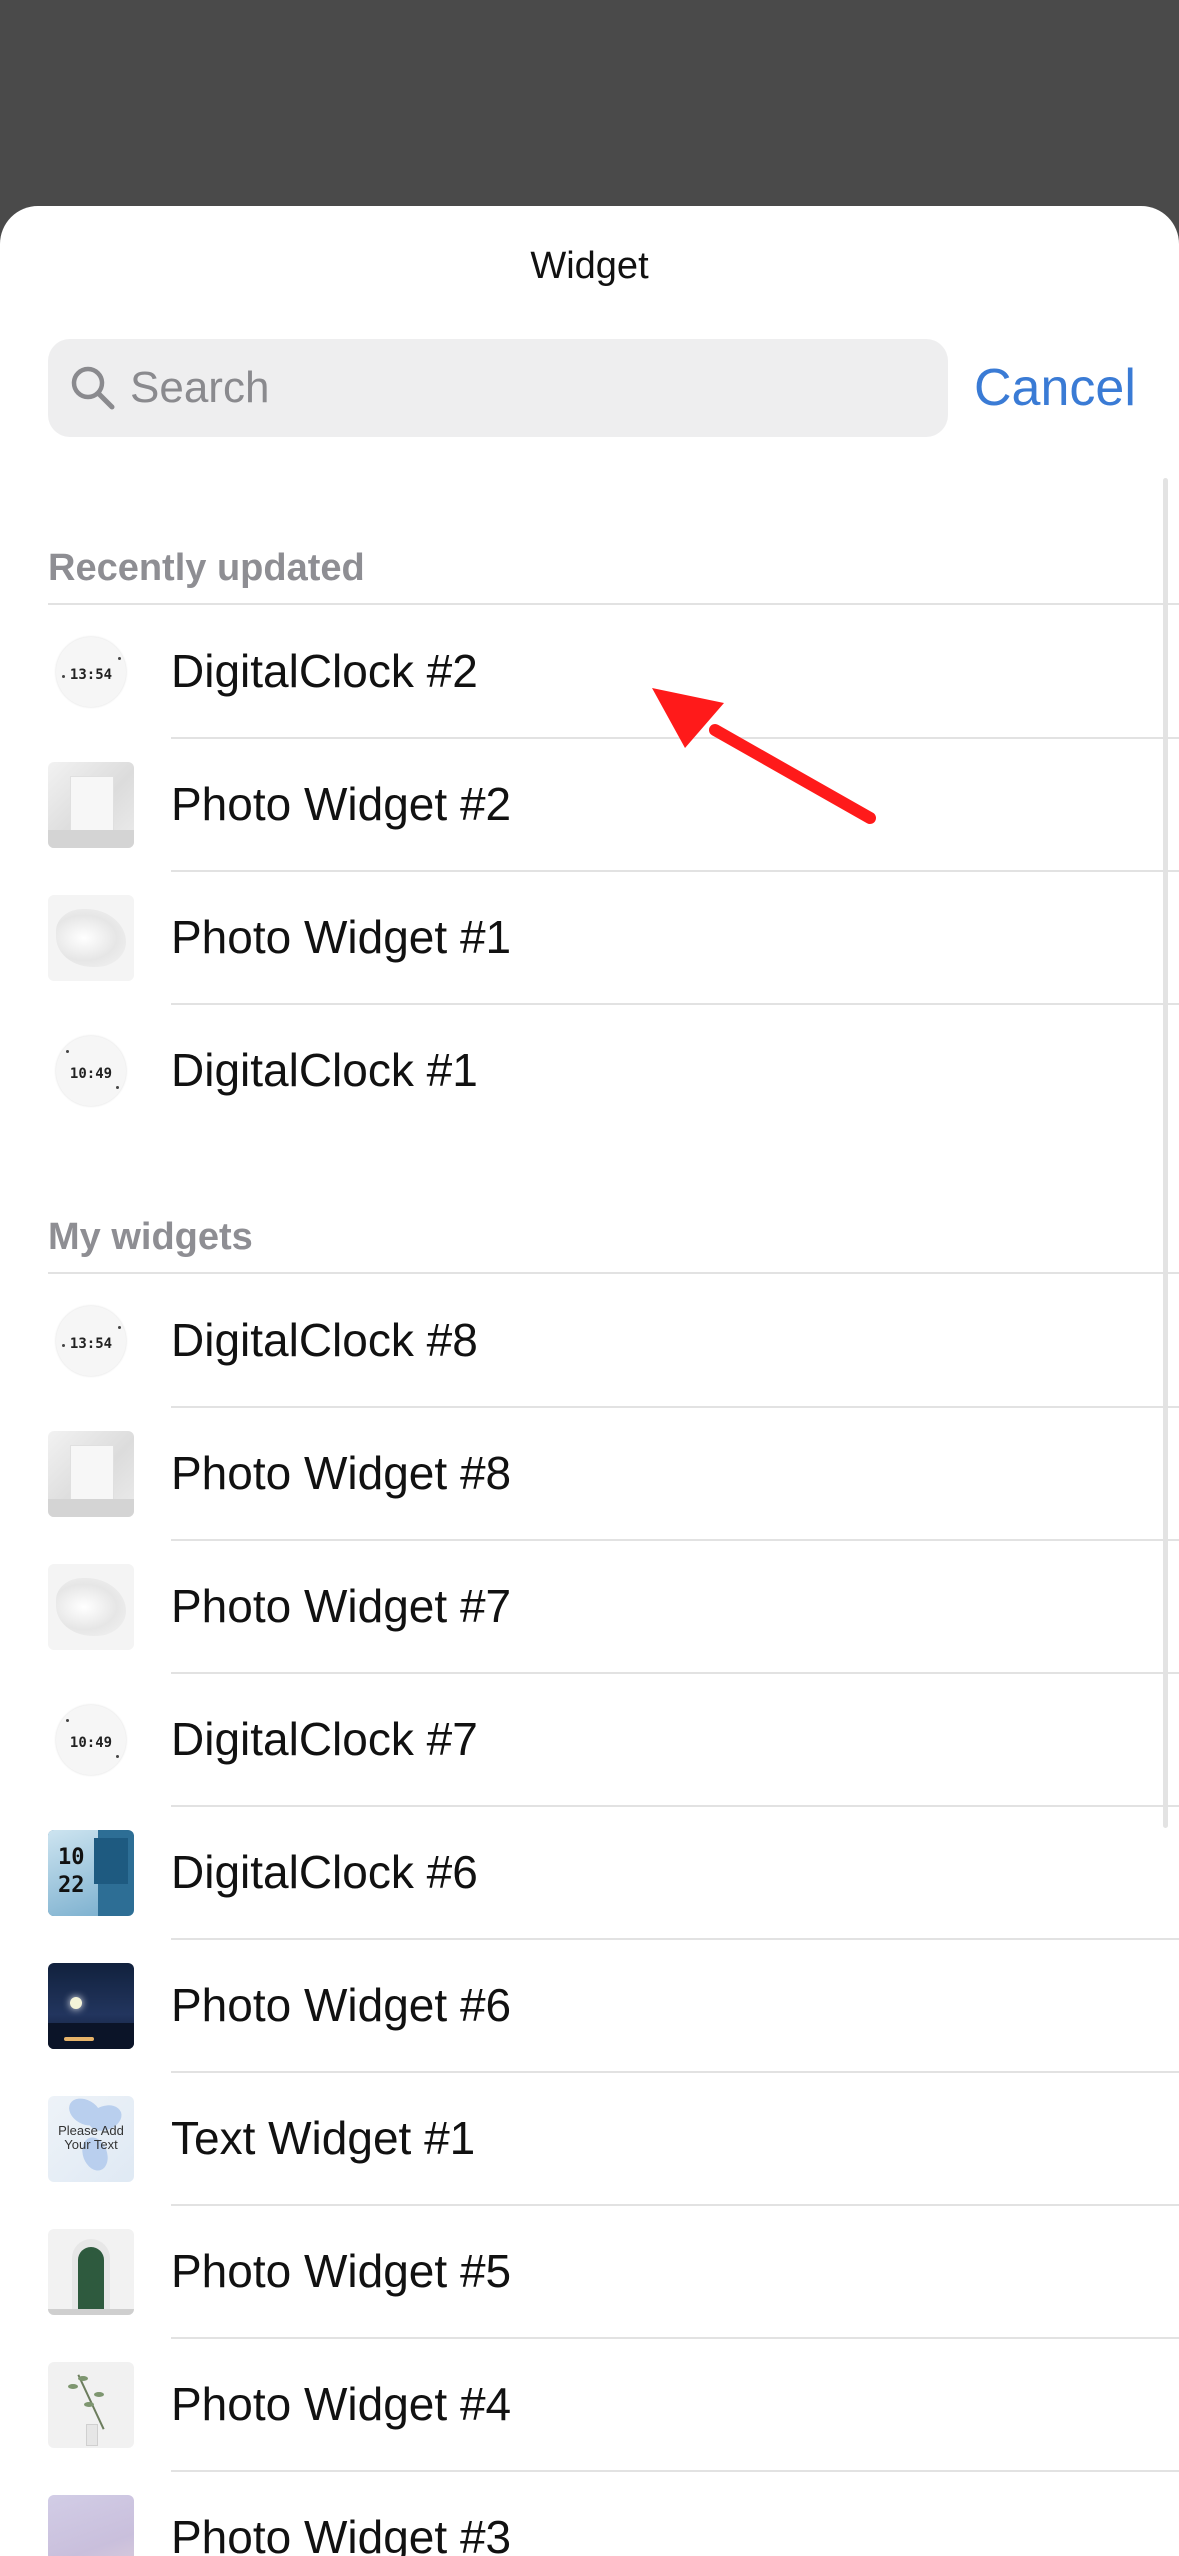  I want to click on sheet-title: Widget, so click(589, 266).